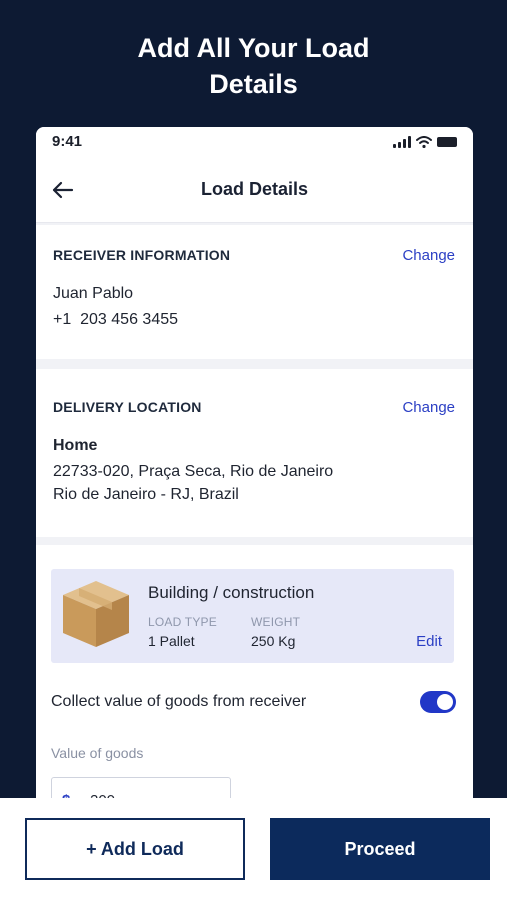  I want to click on collect-value-toggle, so click(438, 702).